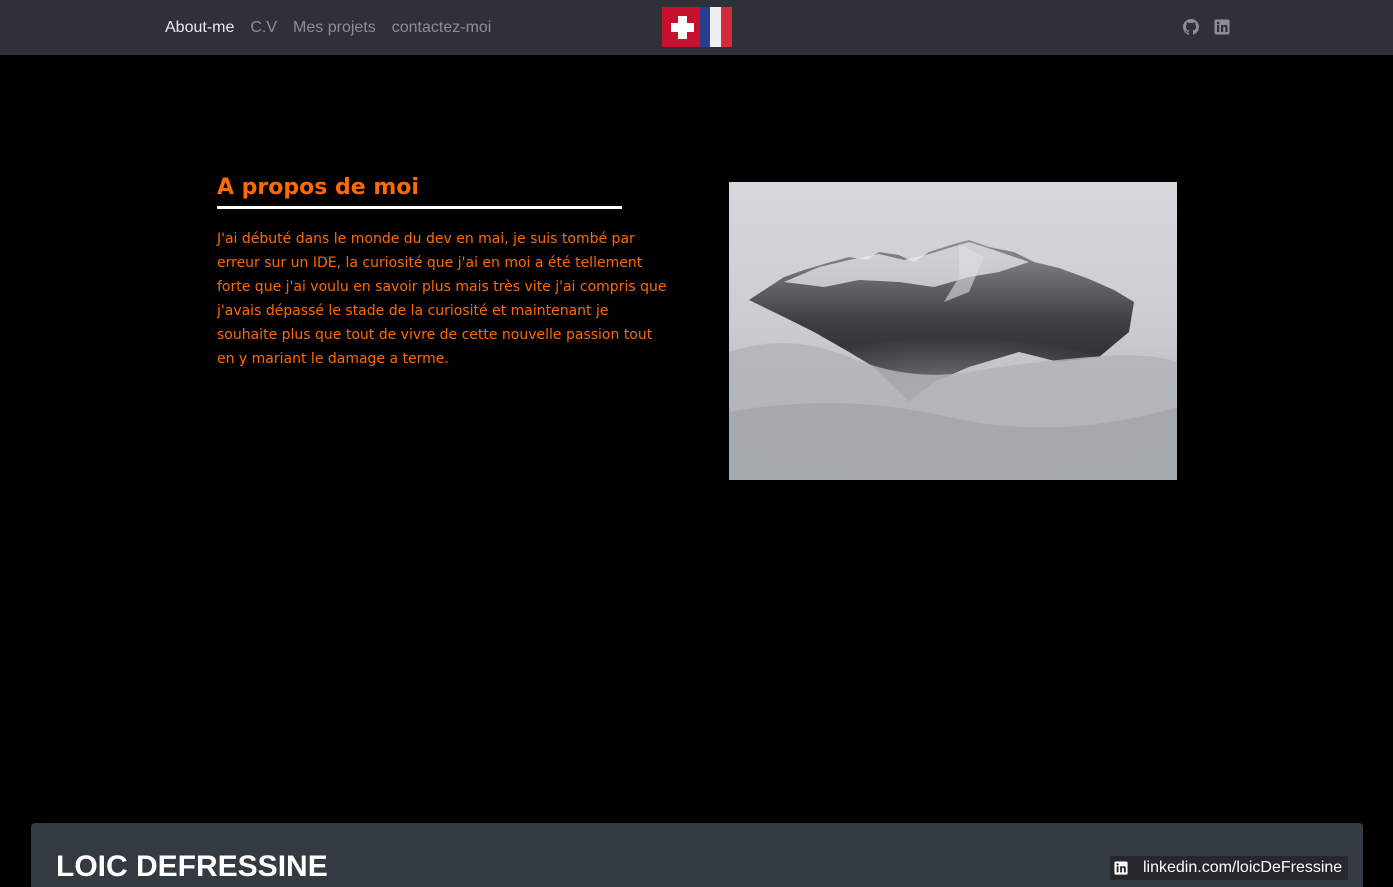 The width and height of the screenshot is (1393, 887). What do you see at coordinates (263, 28) in the screenshot?
I see `nav-link-cv: C.V` at bounding box center [263, 28].